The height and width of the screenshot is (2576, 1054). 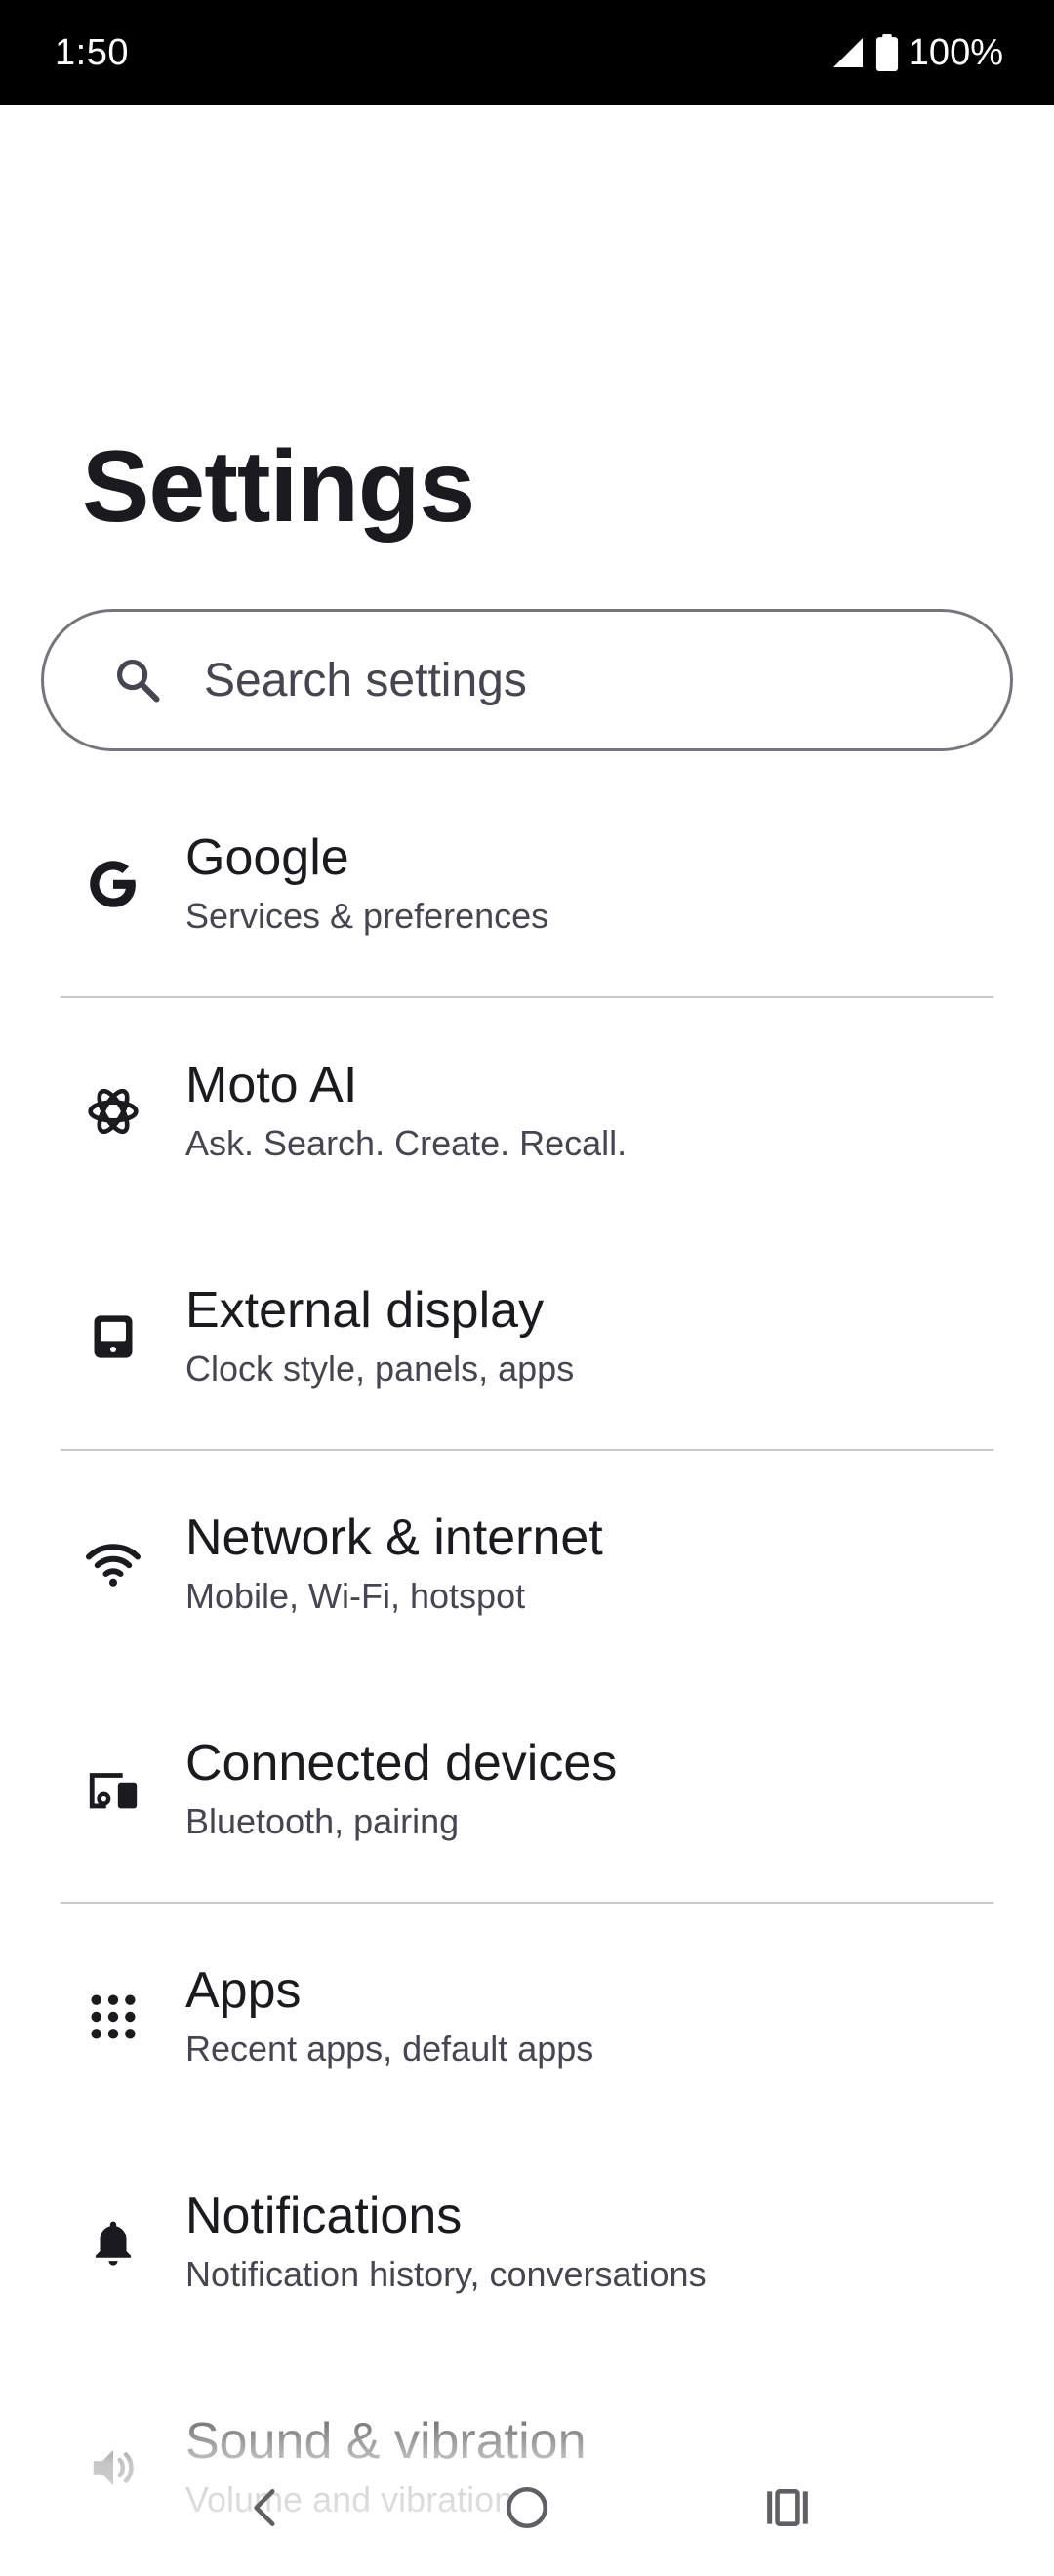 What do you see at coordinates (394, 1537) in the screenshot?
I see `settings-item-title: Network & internet` at bounding box center [394, 1537].